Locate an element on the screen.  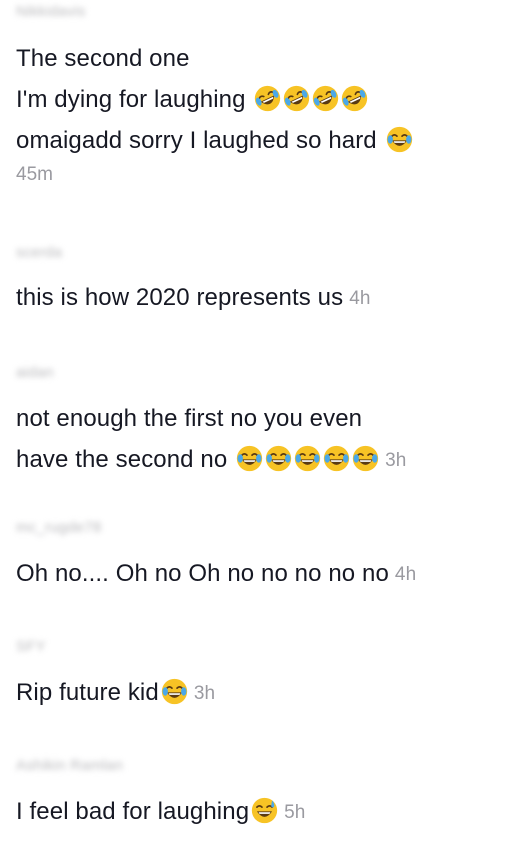
comment-text-line: Rip future kid 3h is located at coordinates (264, 693).